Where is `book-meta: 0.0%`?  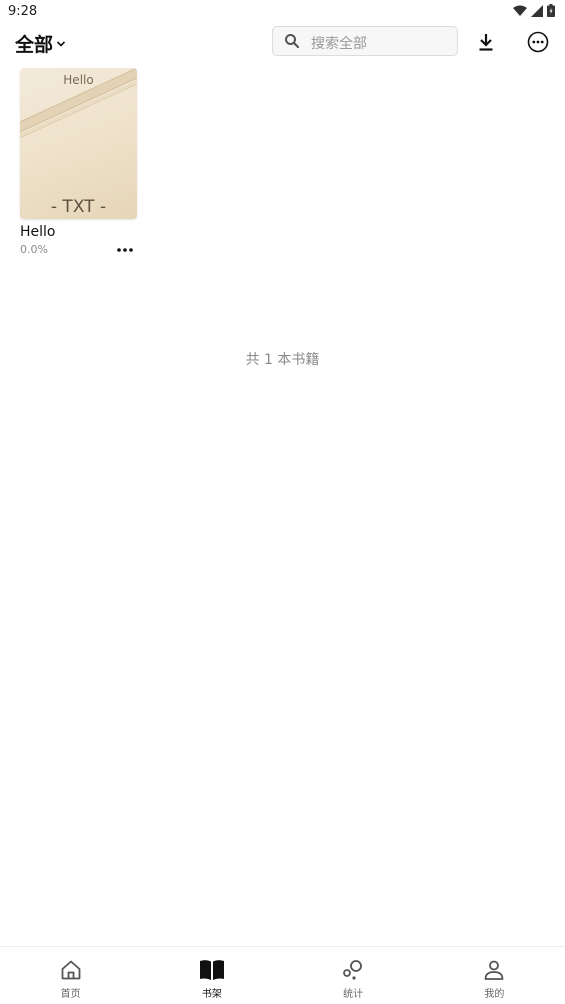 book-meta: 0.0% is located at coordinates (78, 251).